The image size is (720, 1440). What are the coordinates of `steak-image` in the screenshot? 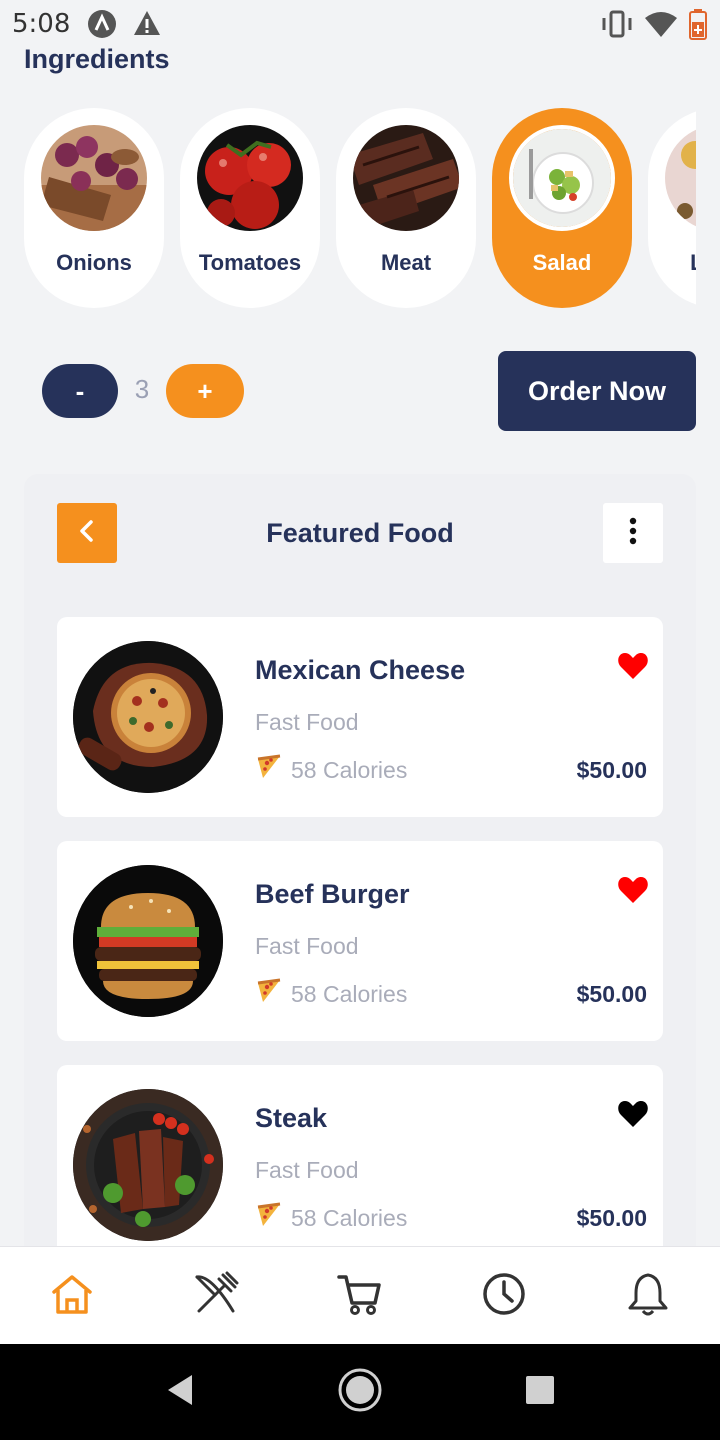 It's located at (148, 1165).